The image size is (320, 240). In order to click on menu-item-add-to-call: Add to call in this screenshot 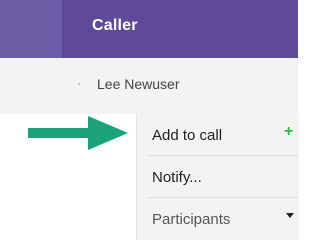, I will do `click(225, 136)`.